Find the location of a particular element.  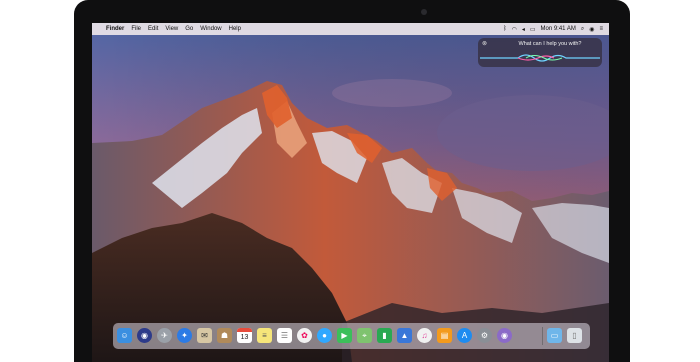

facetime-icon: ▶ is located at coordinates (344, 335).